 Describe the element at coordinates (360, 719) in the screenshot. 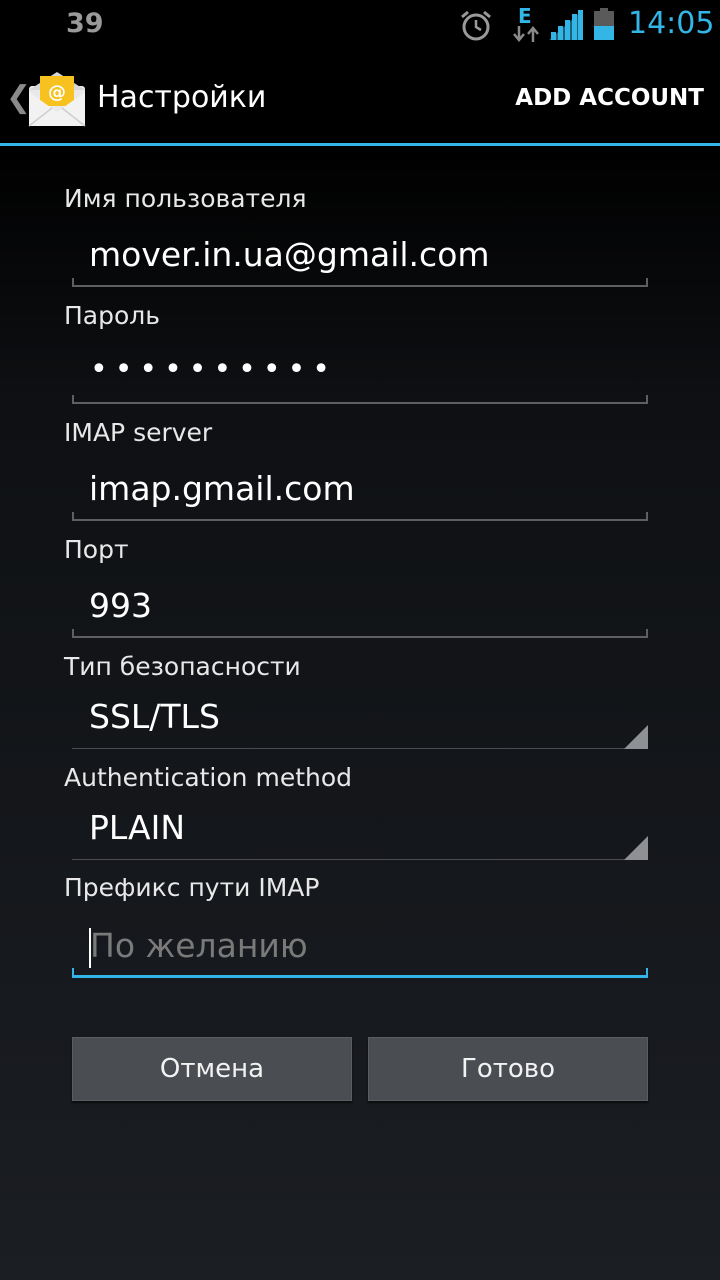

I see `security-type-spinner: SSL/TLS` at that location.